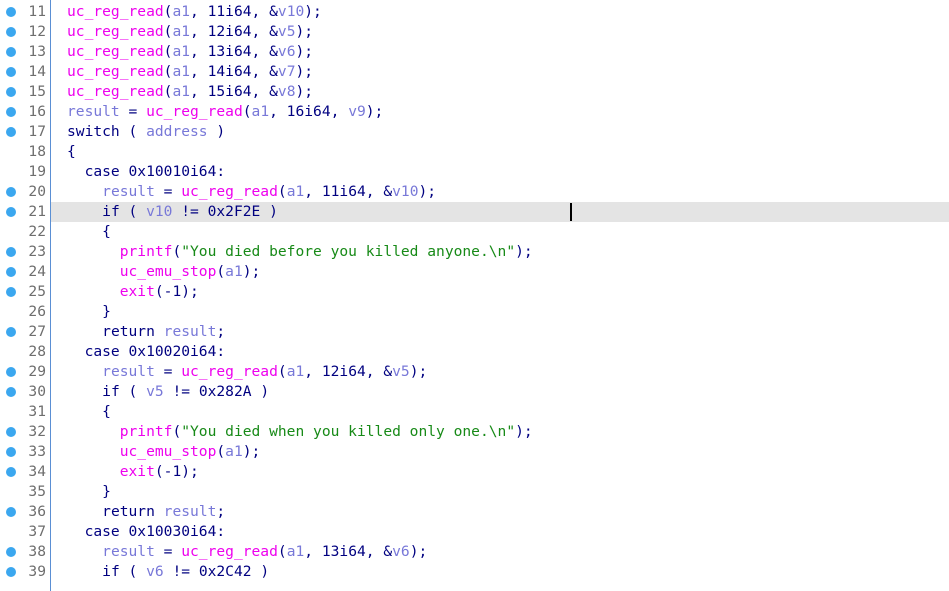  Describe the element at coordinates (25, 32) in the screenshot. I see `line-gutter: 12` at that location.